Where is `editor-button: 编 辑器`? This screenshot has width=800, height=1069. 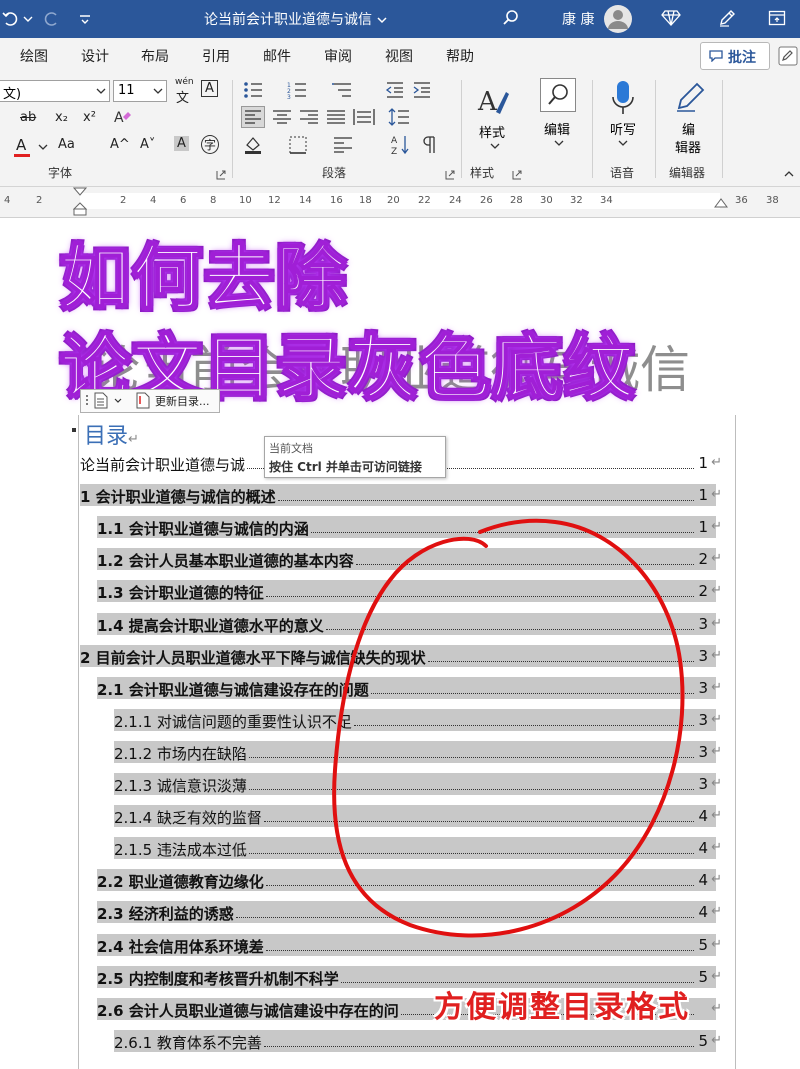
editor-button: 编 辑器 is located at coordinates (690, 117).